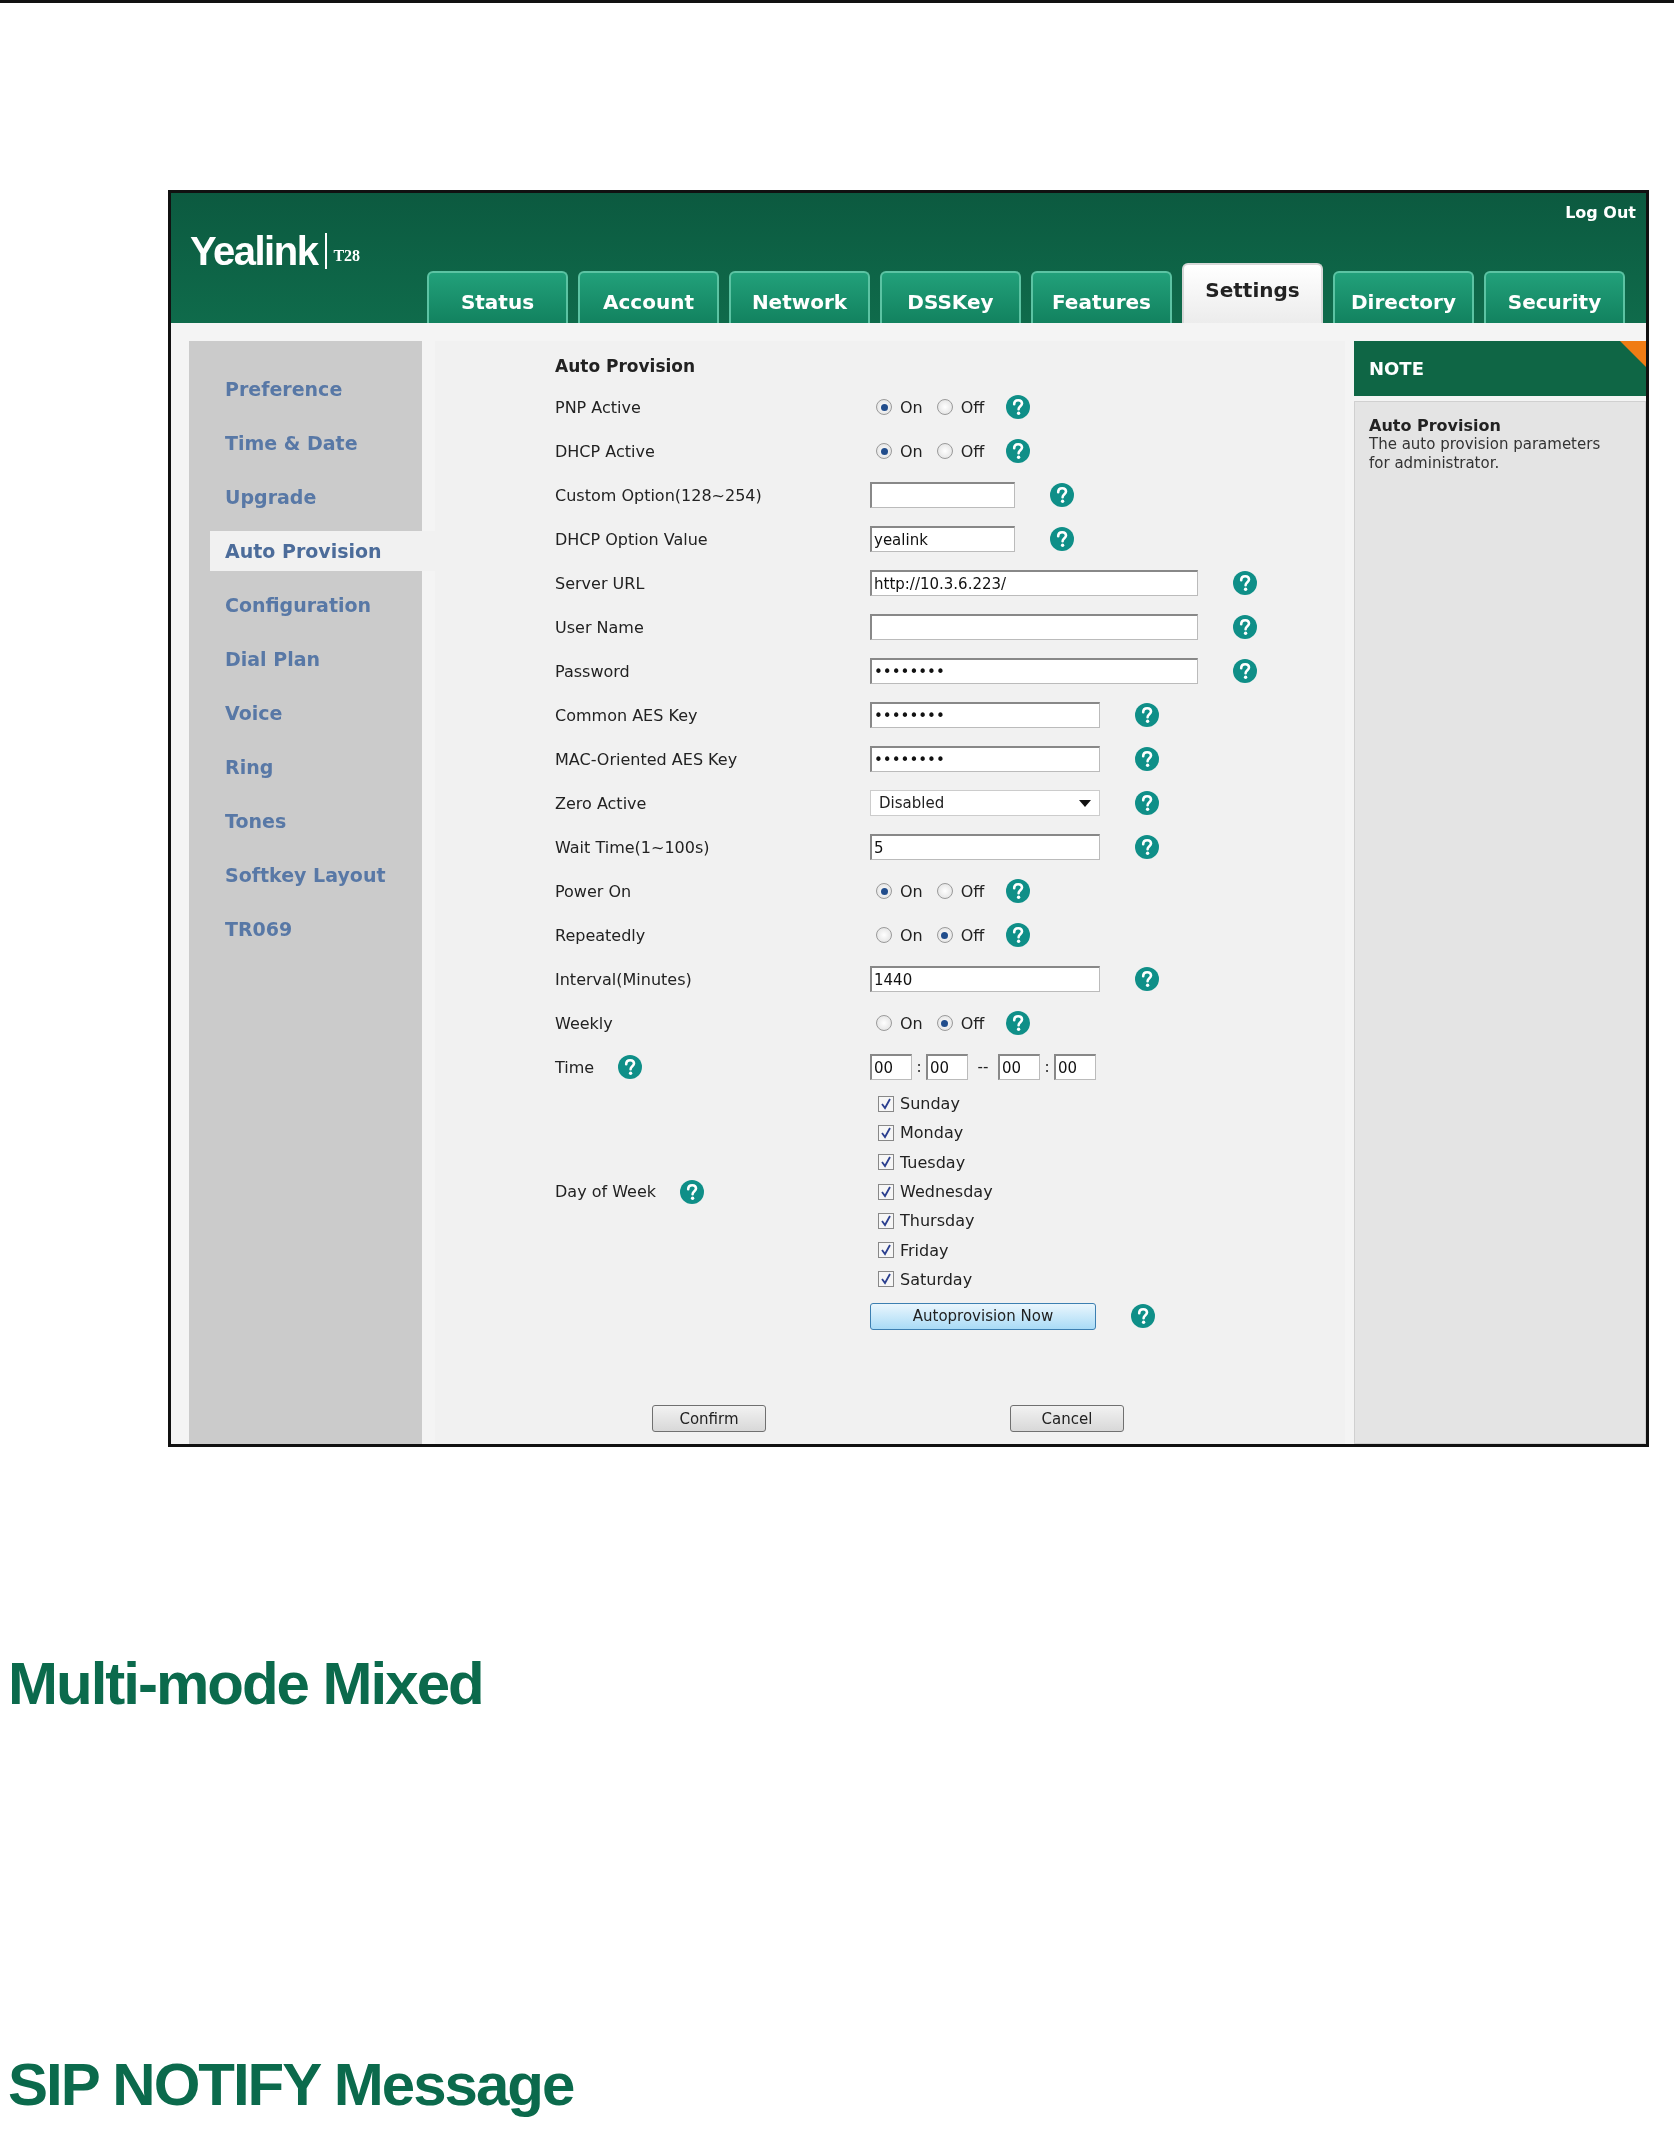 This screenshot has width=1674, height=2139. Describe the element at coordinates (1403, 297) in the screenshot. I see `nav-tab: Directory` at that location.